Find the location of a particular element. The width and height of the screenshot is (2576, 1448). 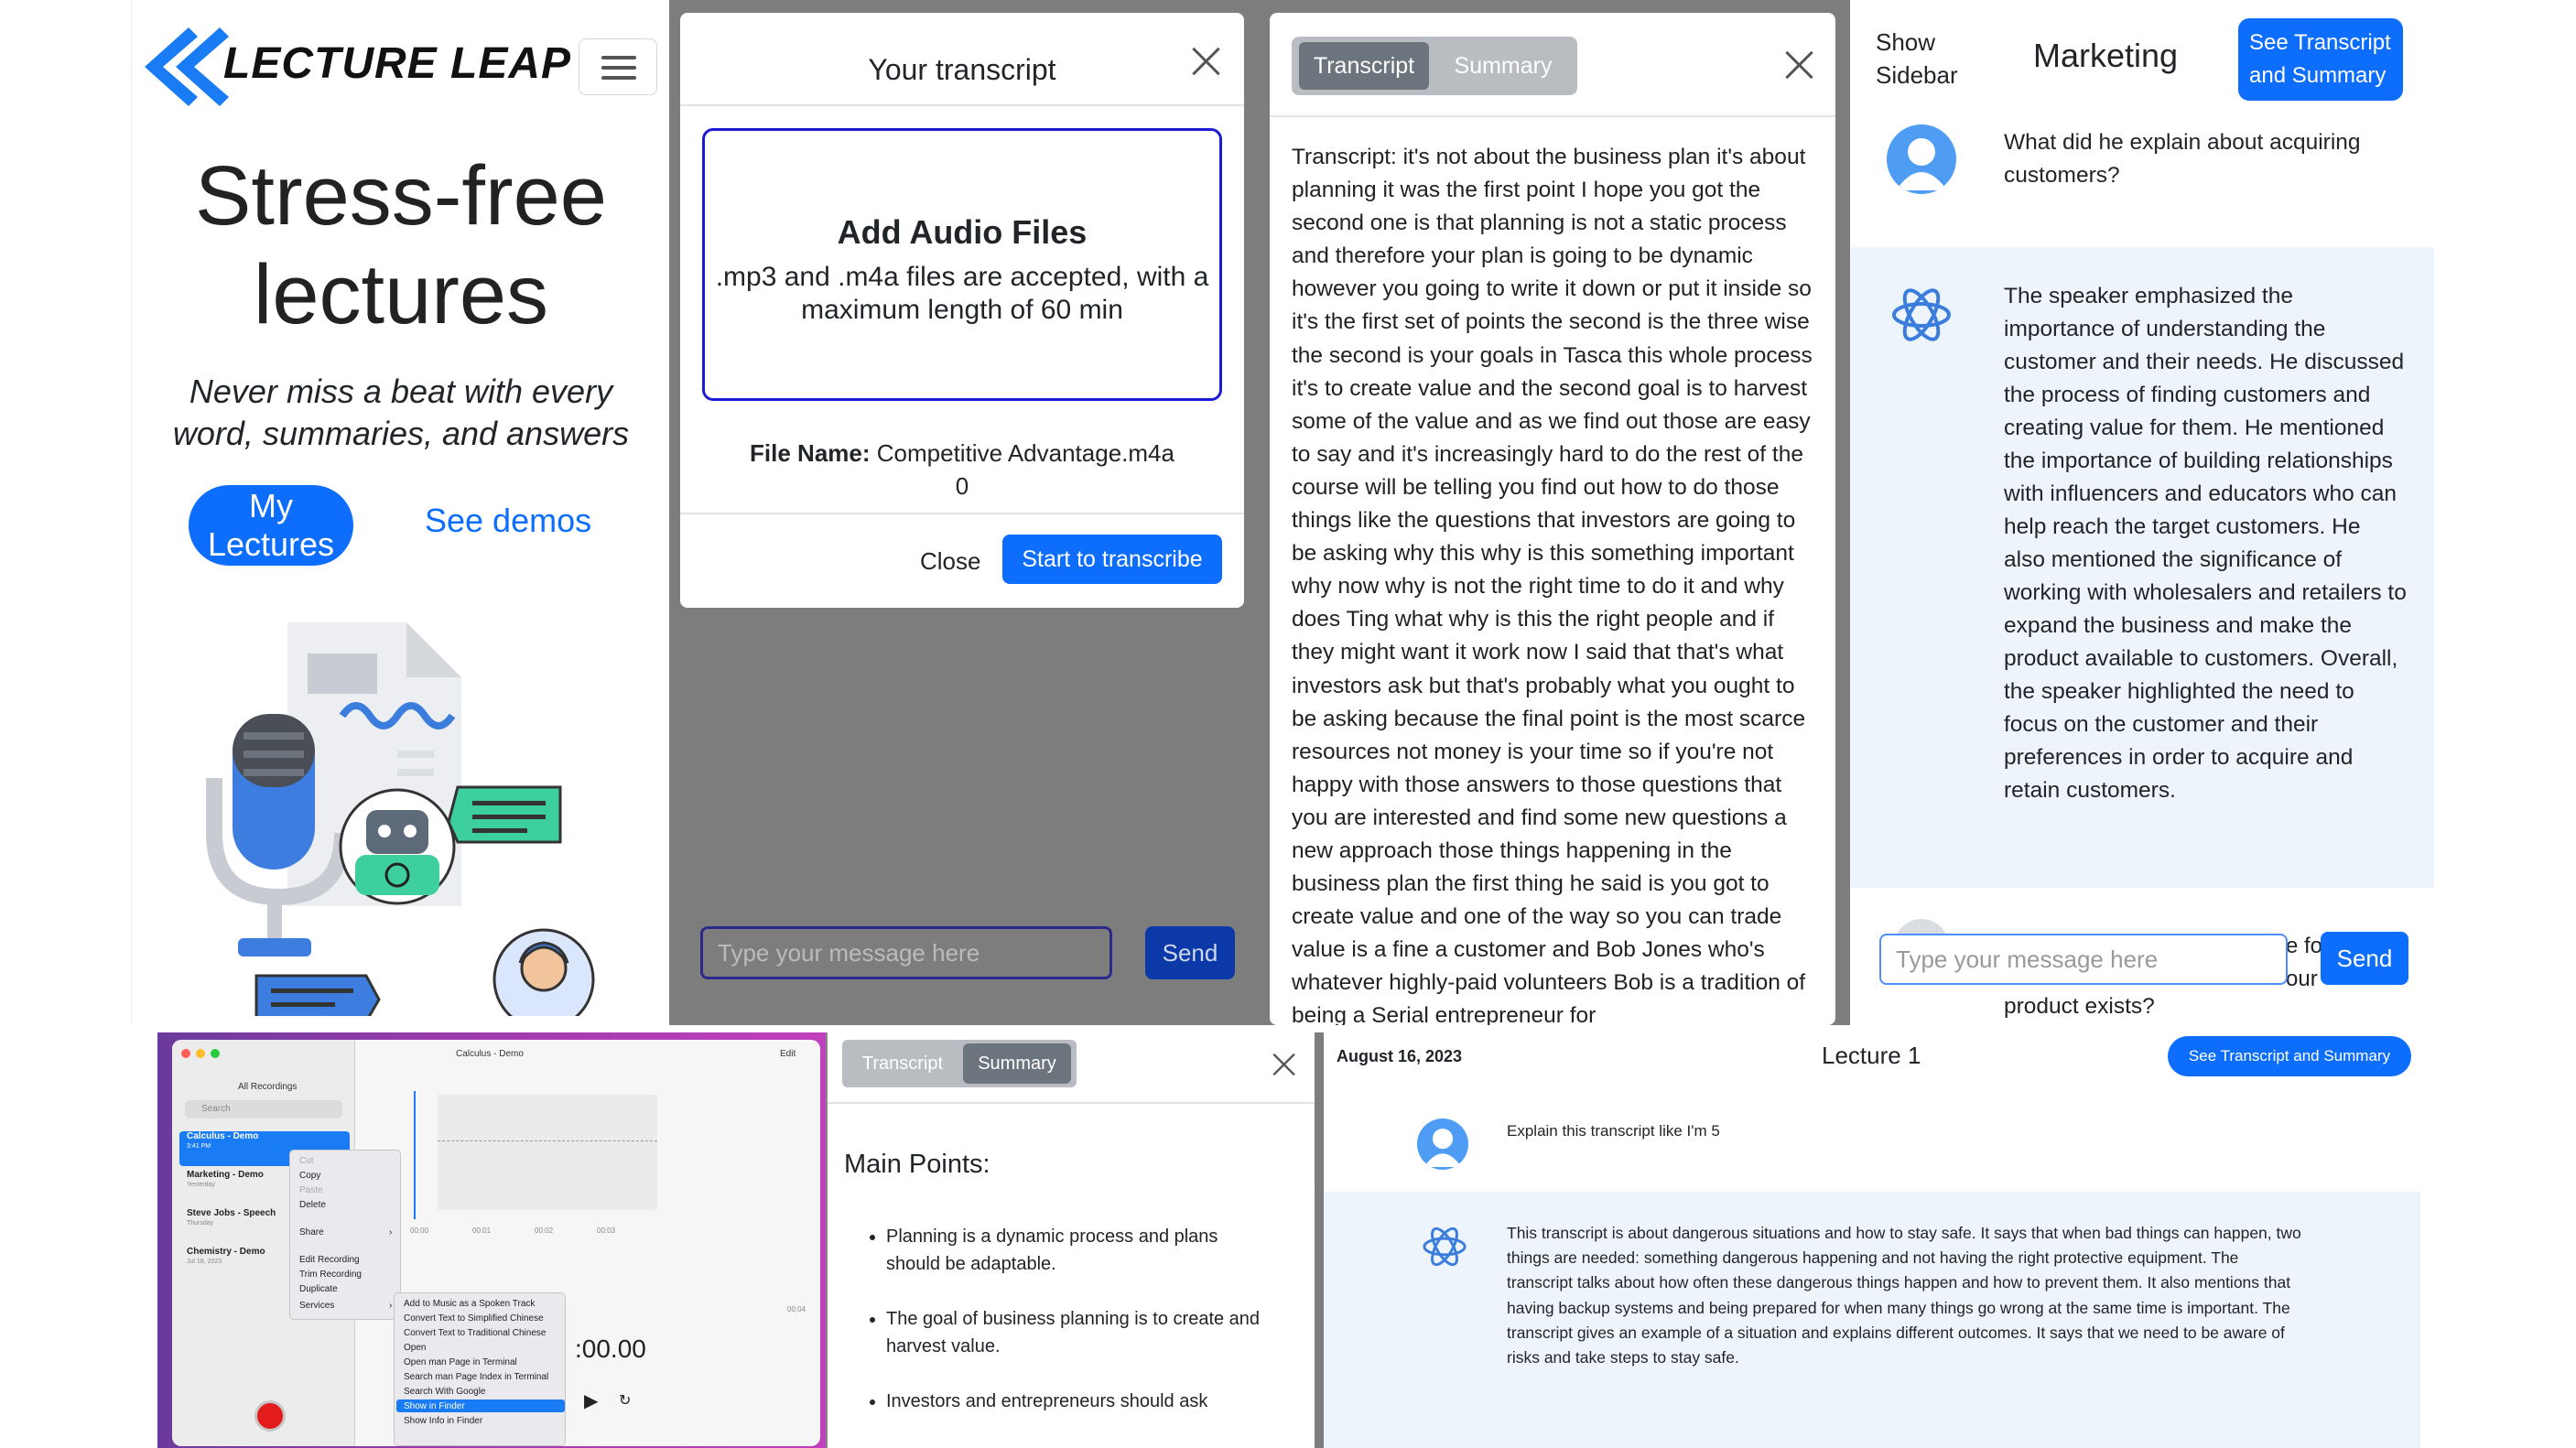

progress-value: 0 is located at coordinates (962, 486).